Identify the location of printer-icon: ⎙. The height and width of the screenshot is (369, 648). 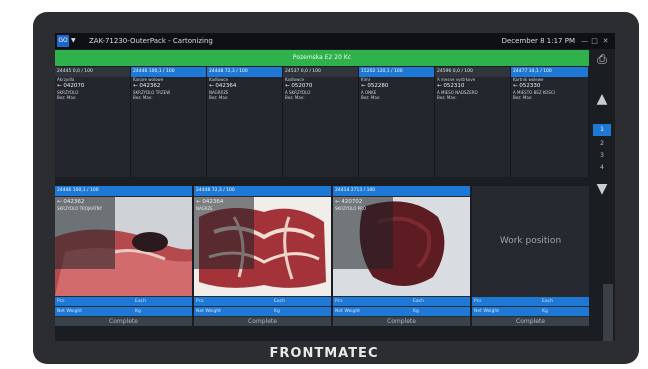
(602, 59).